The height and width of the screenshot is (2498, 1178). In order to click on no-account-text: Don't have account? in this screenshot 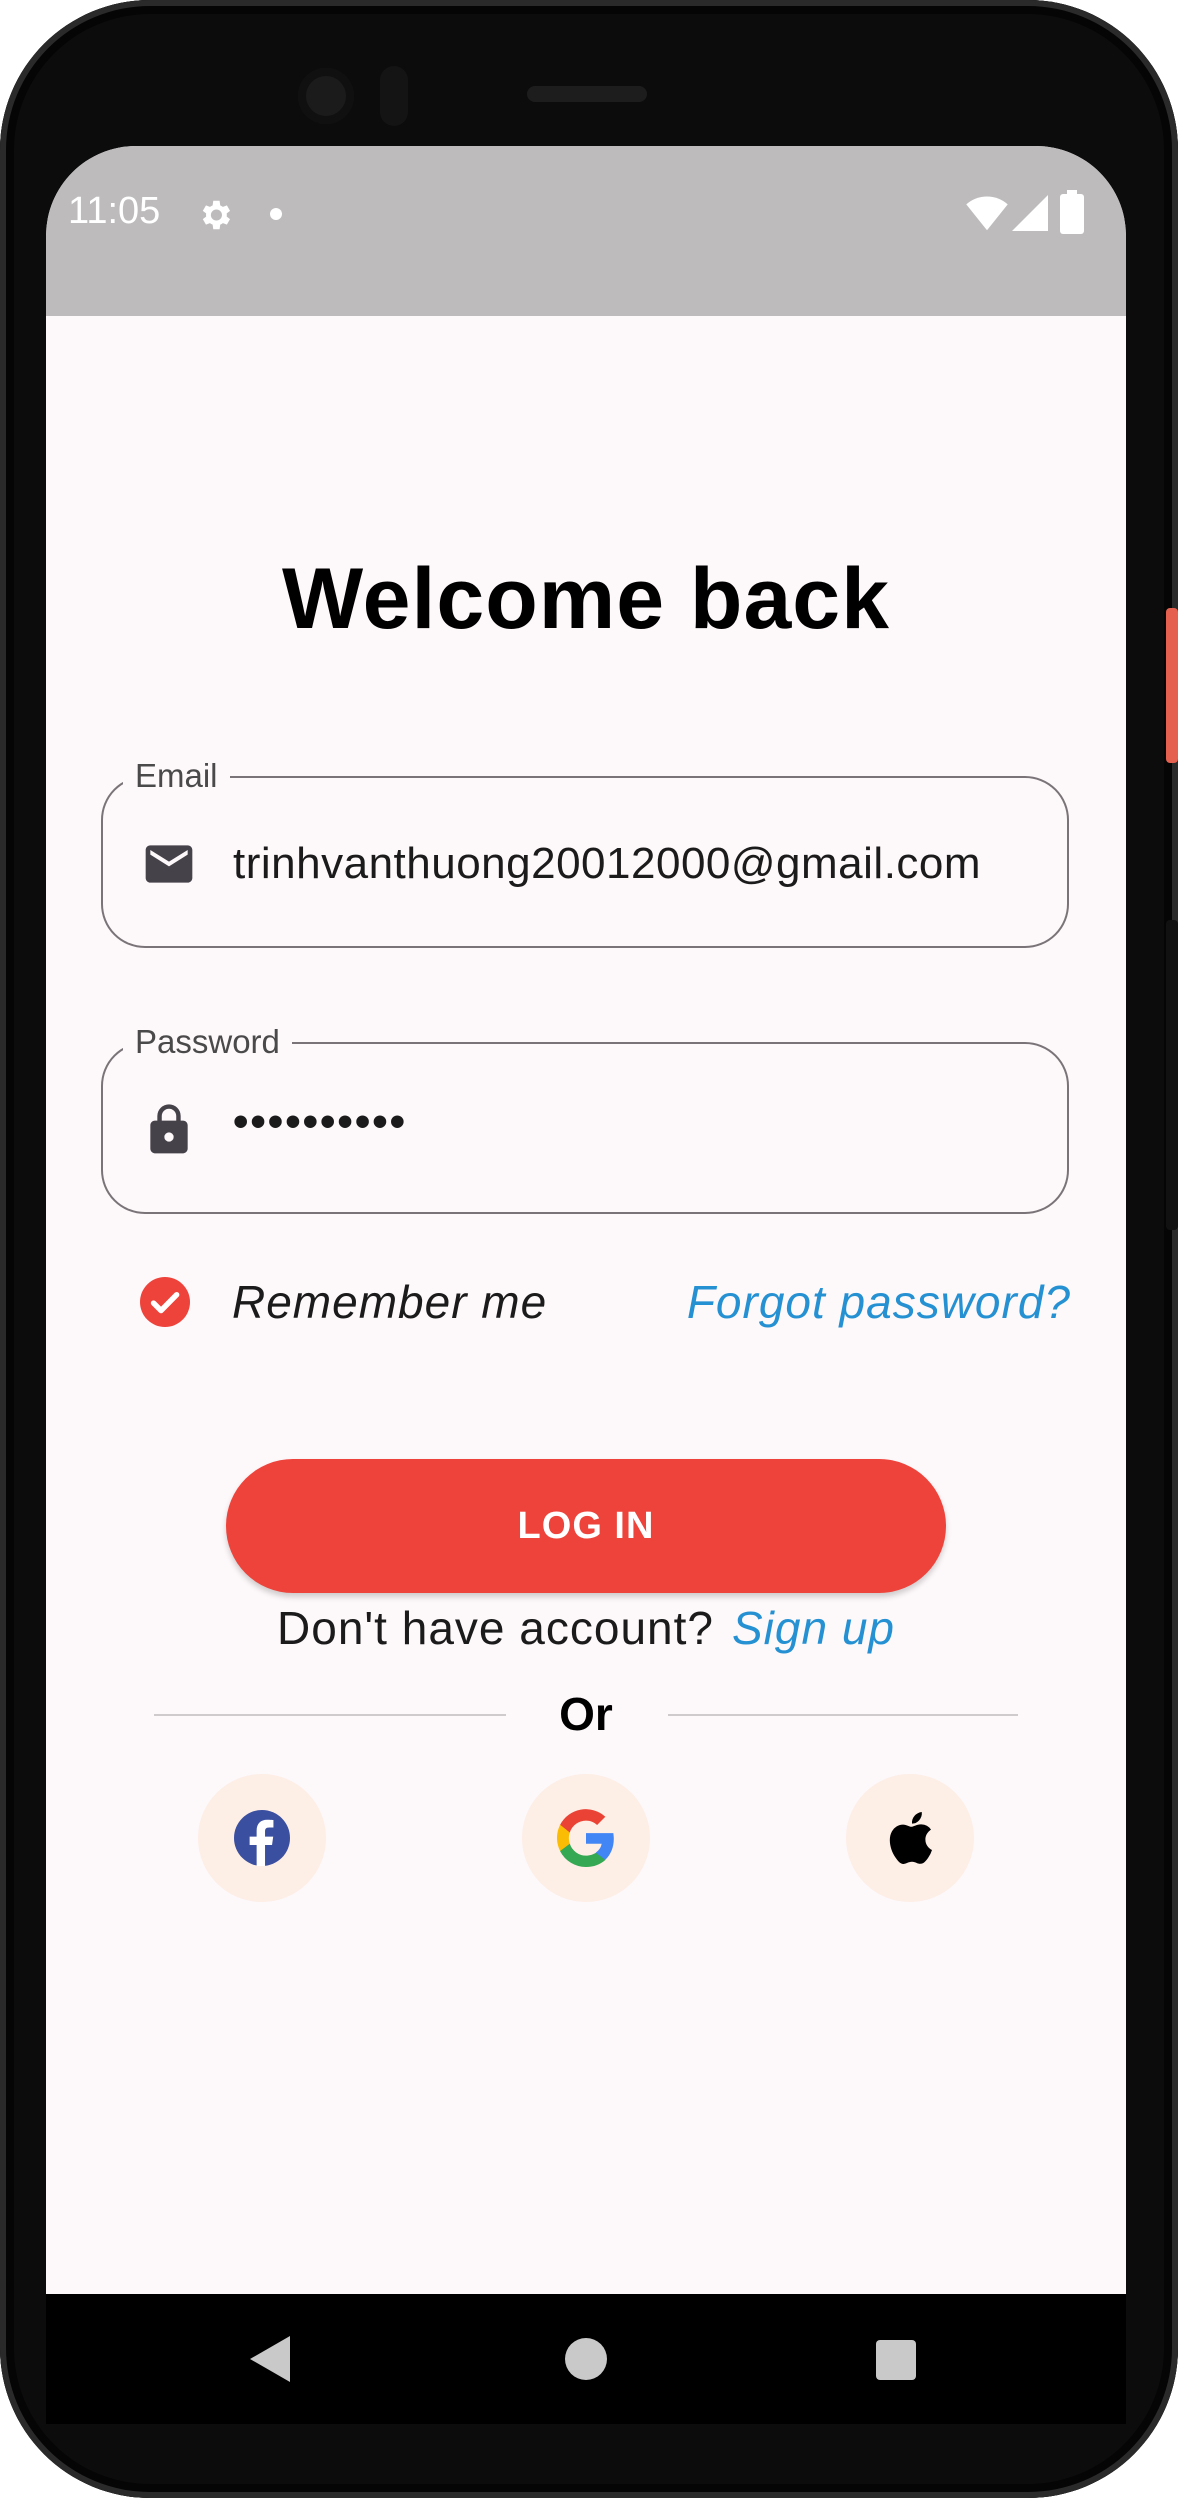, I will do `click(495, 1628)`.